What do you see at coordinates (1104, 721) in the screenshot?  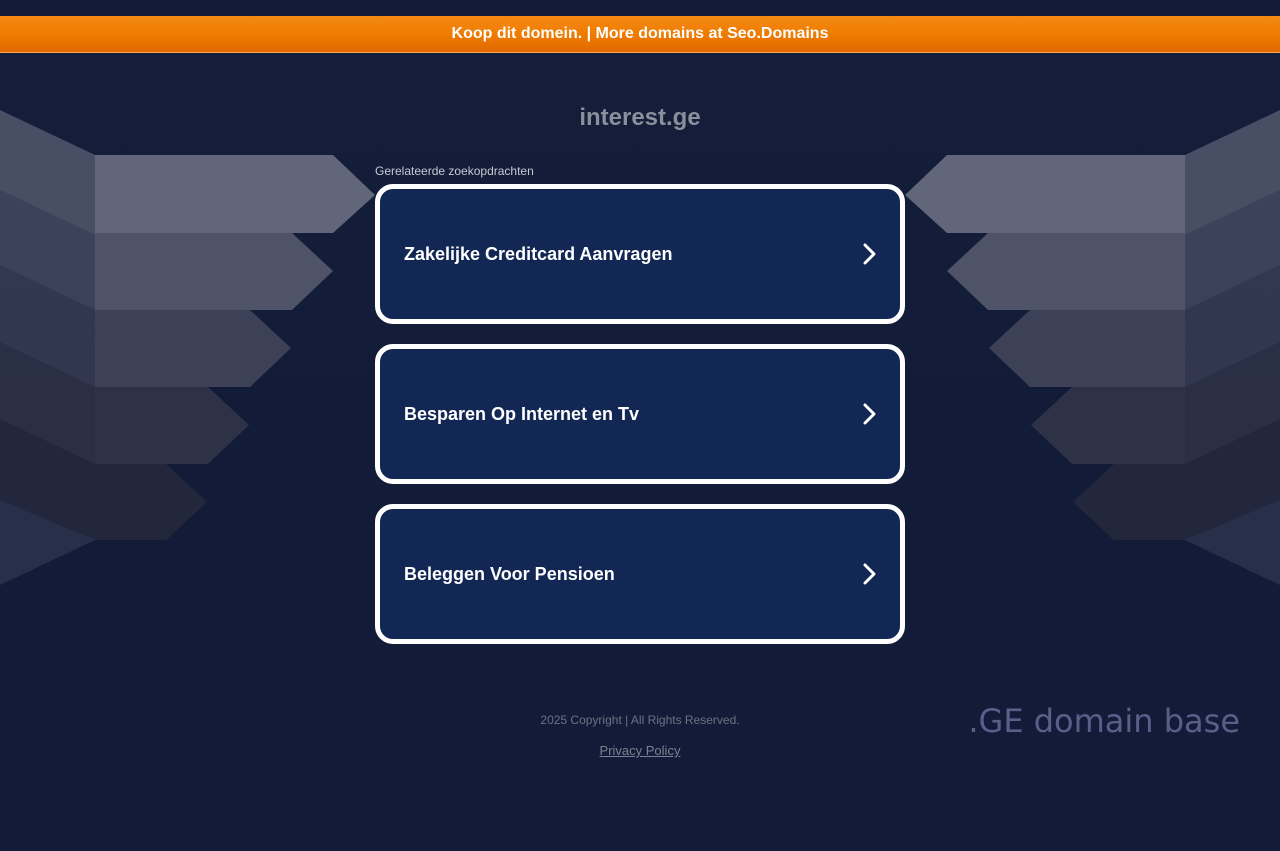 I see `brand-logo-text: .GE domain base` at bounding box center [1104, 721].